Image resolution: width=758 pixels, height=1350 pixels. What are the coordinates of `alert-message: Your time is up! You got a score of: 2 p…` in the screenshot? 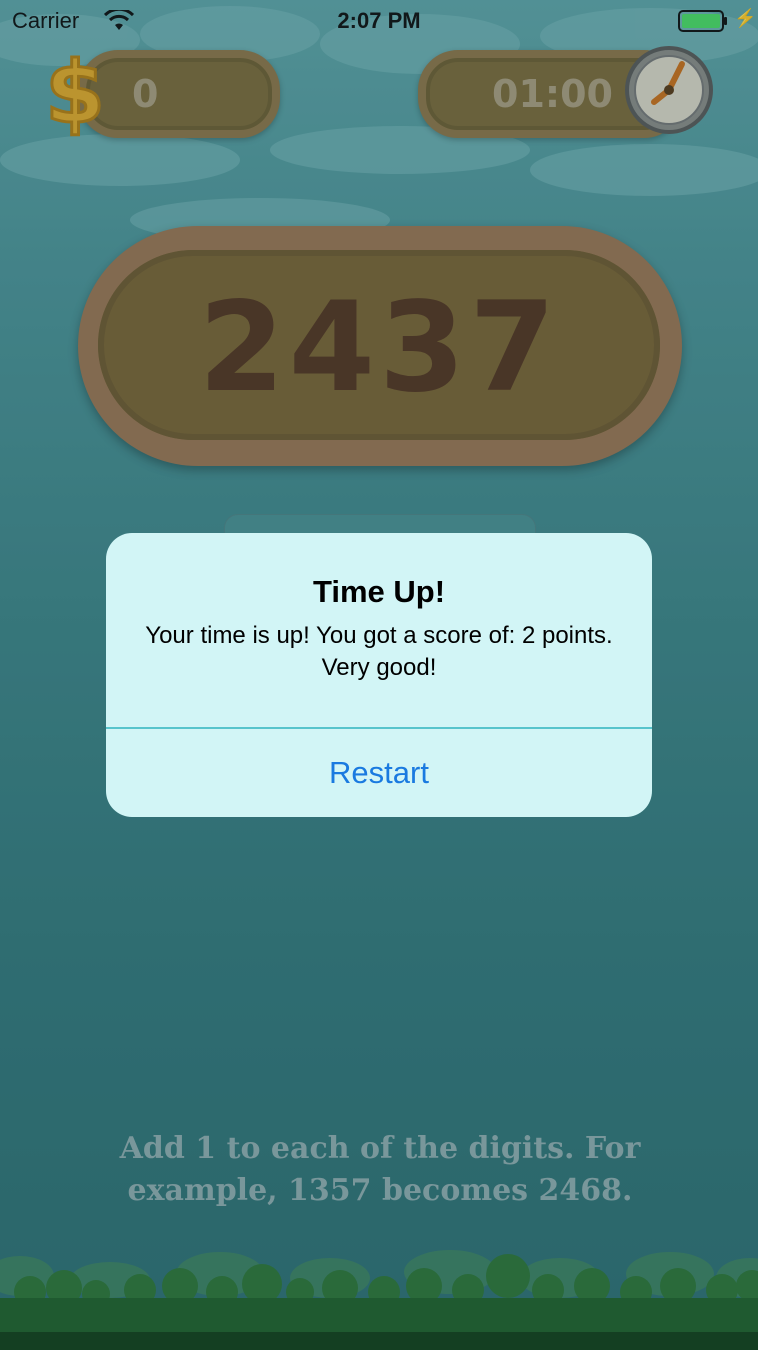 It's located at (379, 651).